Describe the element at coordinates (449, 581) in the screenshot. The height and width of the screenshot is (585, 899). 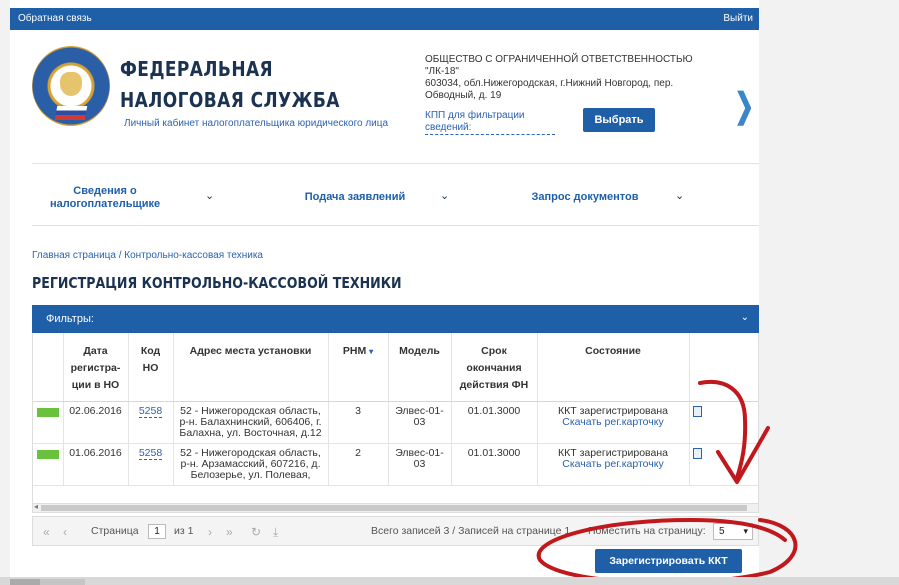
I see `taskbar-strip` at that location.